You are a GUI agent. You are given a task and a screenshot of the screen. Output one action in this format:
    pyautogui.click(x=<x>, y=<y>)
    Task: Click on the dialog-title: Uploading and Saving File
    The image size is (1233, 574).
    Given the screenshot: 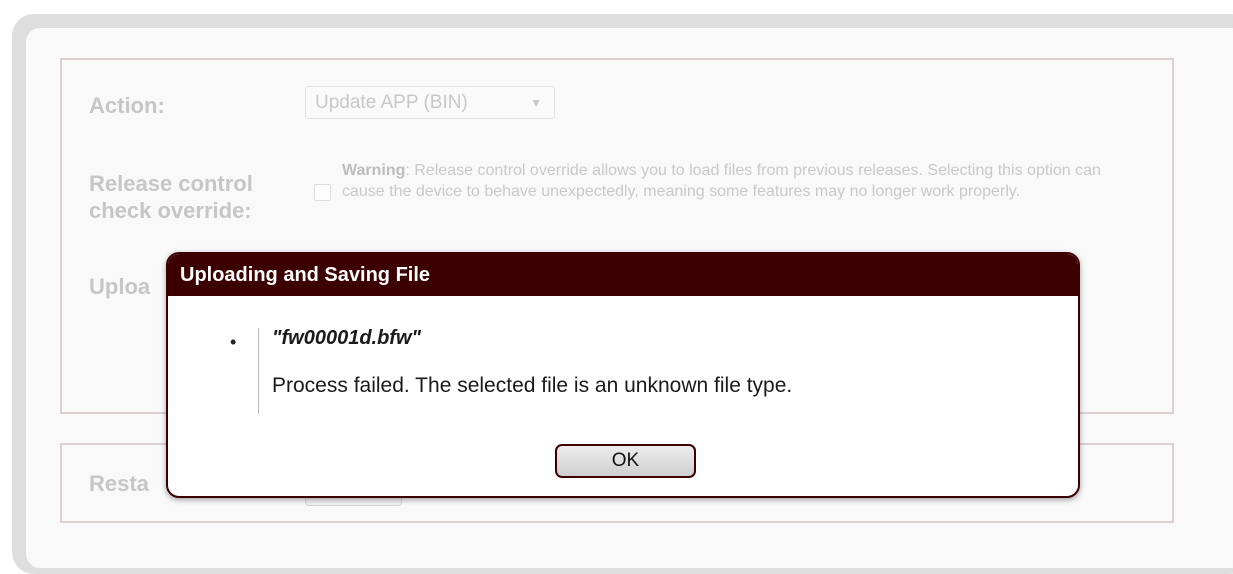 What is the action you would take?
    pyautogui.click(x=305, y=275)
    